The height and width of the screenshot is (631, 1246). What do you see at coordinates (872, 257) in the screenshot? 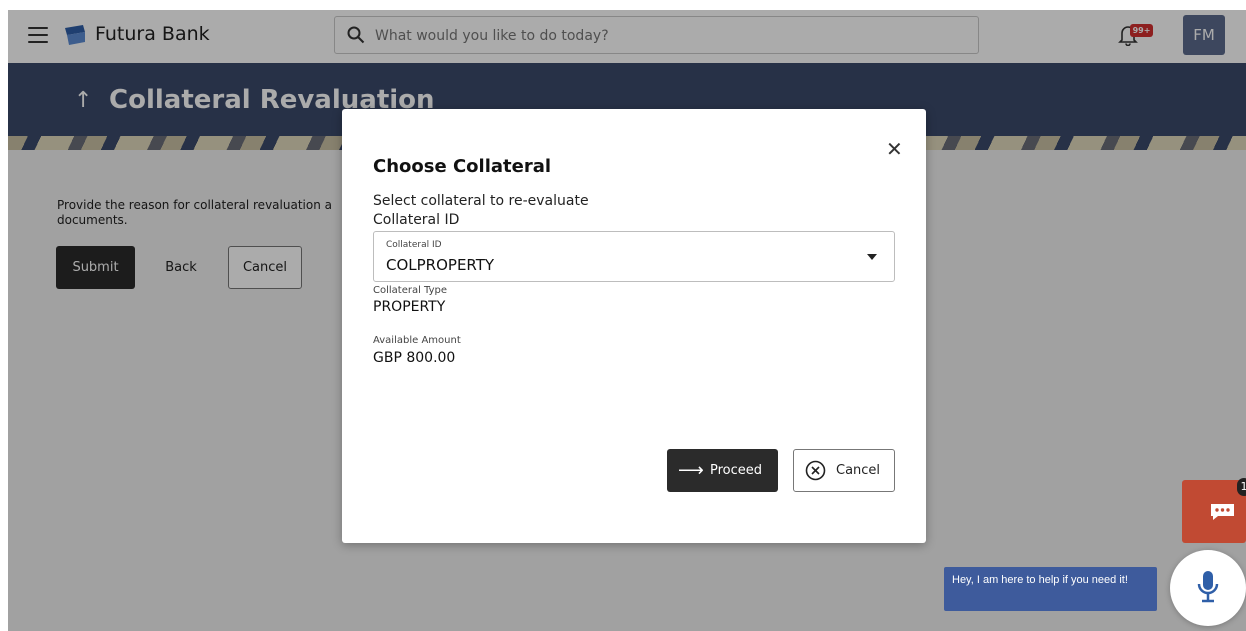
I see `chevron-down-icon` at bounding box center [872, 257].